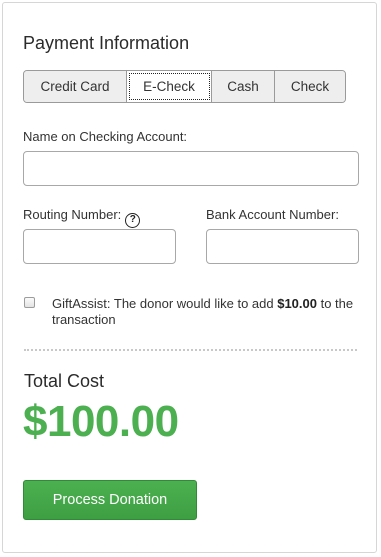  Describe the element at coordinates (106, 43) in the screenshot. I see `page-title: Payment Information` at that location.